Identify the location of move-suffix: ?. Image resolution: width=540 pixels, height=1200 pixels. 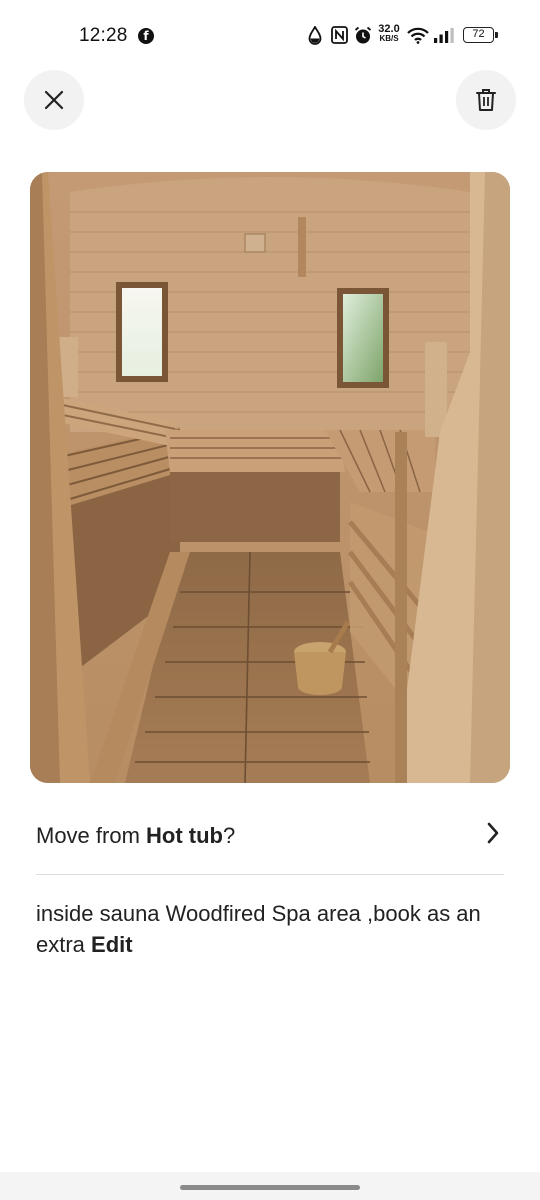
(229, 835).